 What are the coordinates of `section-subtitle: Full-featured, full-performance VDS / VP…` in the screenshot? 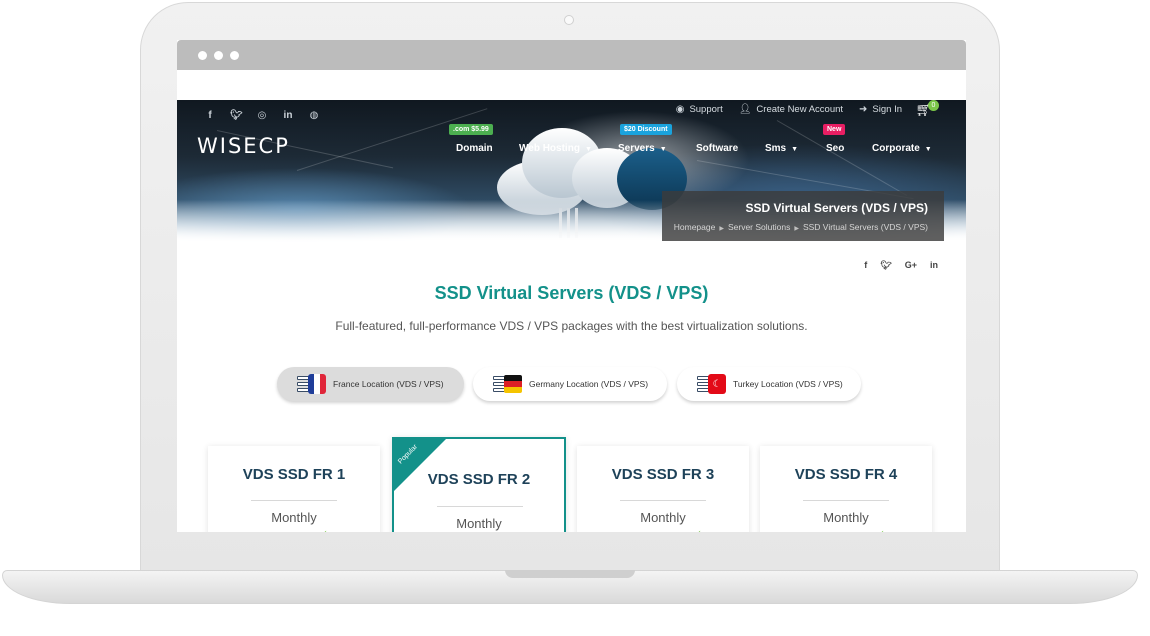 It's located at (571, 326).